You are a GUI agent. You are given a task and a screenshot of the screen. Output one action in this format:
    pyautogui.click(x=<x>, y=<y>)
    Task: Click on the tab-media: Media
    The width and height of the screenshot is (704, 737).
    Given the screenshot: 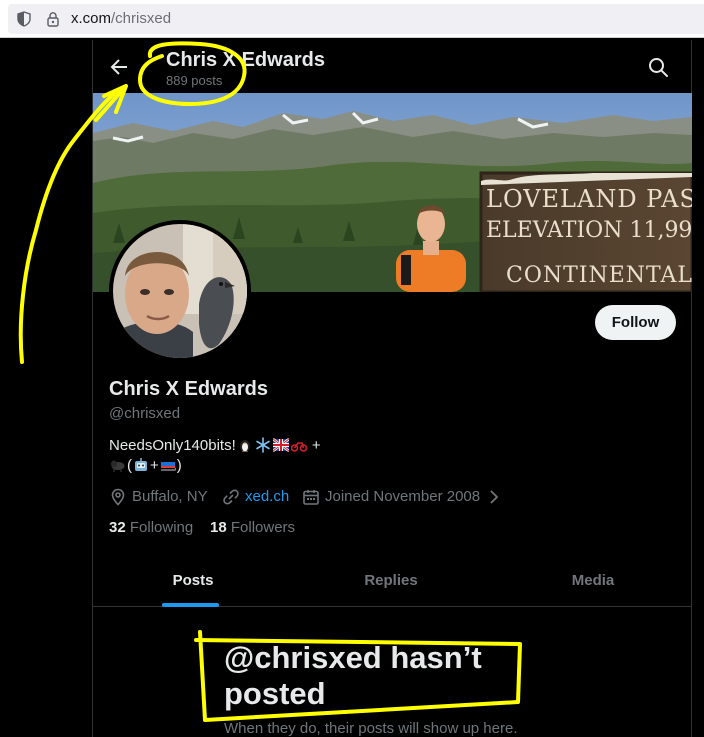 What is the action you would take?
    pyautogui.click(x=593, y=580)
    